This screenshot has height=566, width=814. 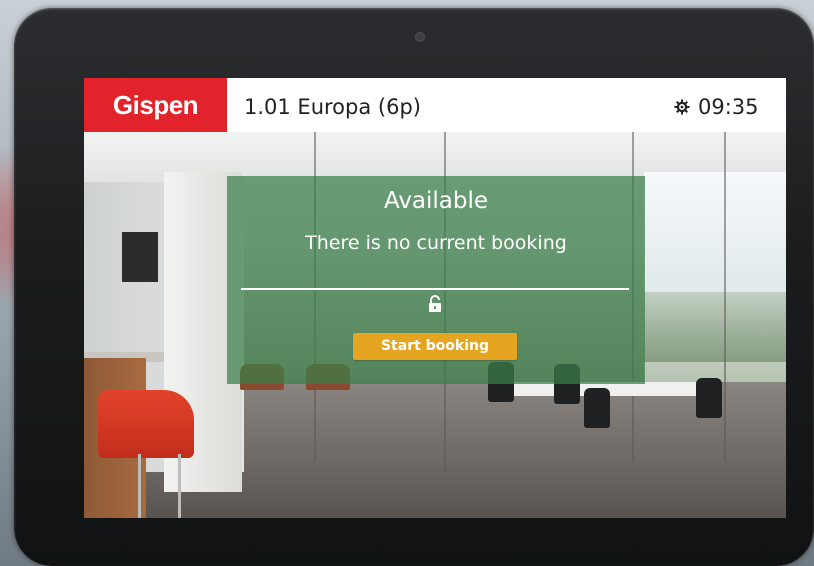 I want to click on start-booking-button: Start booking, so click(x=435, y=346).